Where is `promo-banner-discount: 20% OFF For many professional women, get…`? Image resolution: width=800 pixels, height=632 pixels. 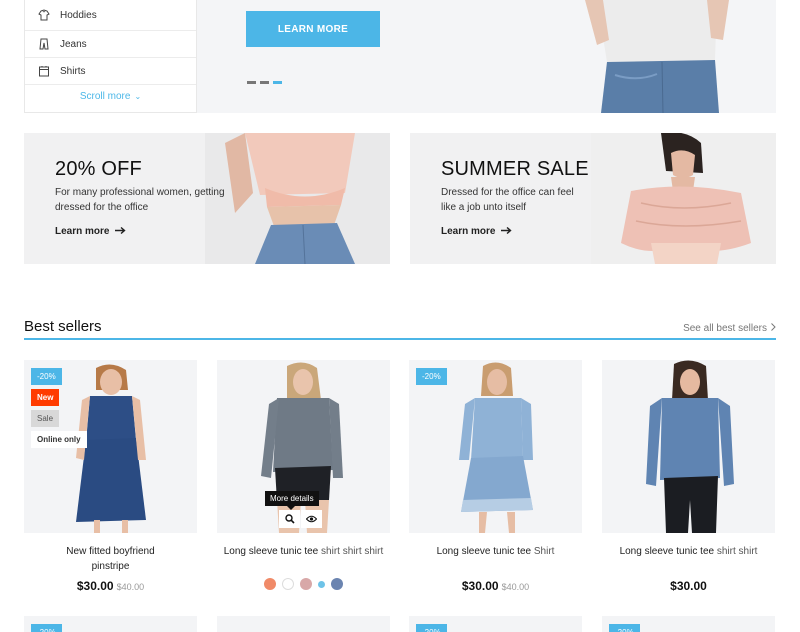
promo-banner-discount: 20% OFF For many professional women, get… is located at coordinates (207, 198).